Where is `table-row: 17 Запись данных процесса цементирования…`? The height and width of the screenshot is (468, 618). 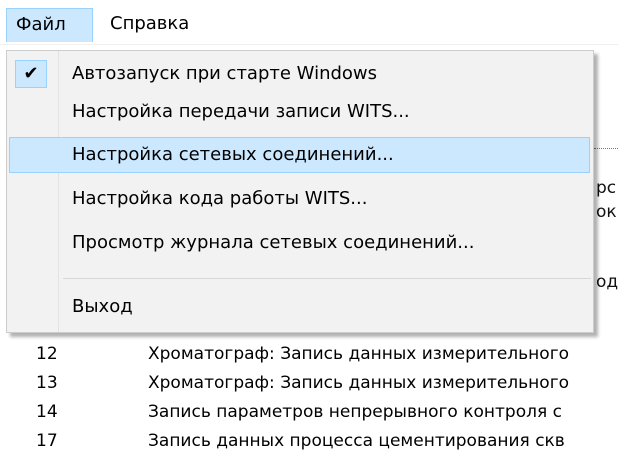 table-row: 17 Запись данных процесса цементирования… is located at coordinates (309, 441).